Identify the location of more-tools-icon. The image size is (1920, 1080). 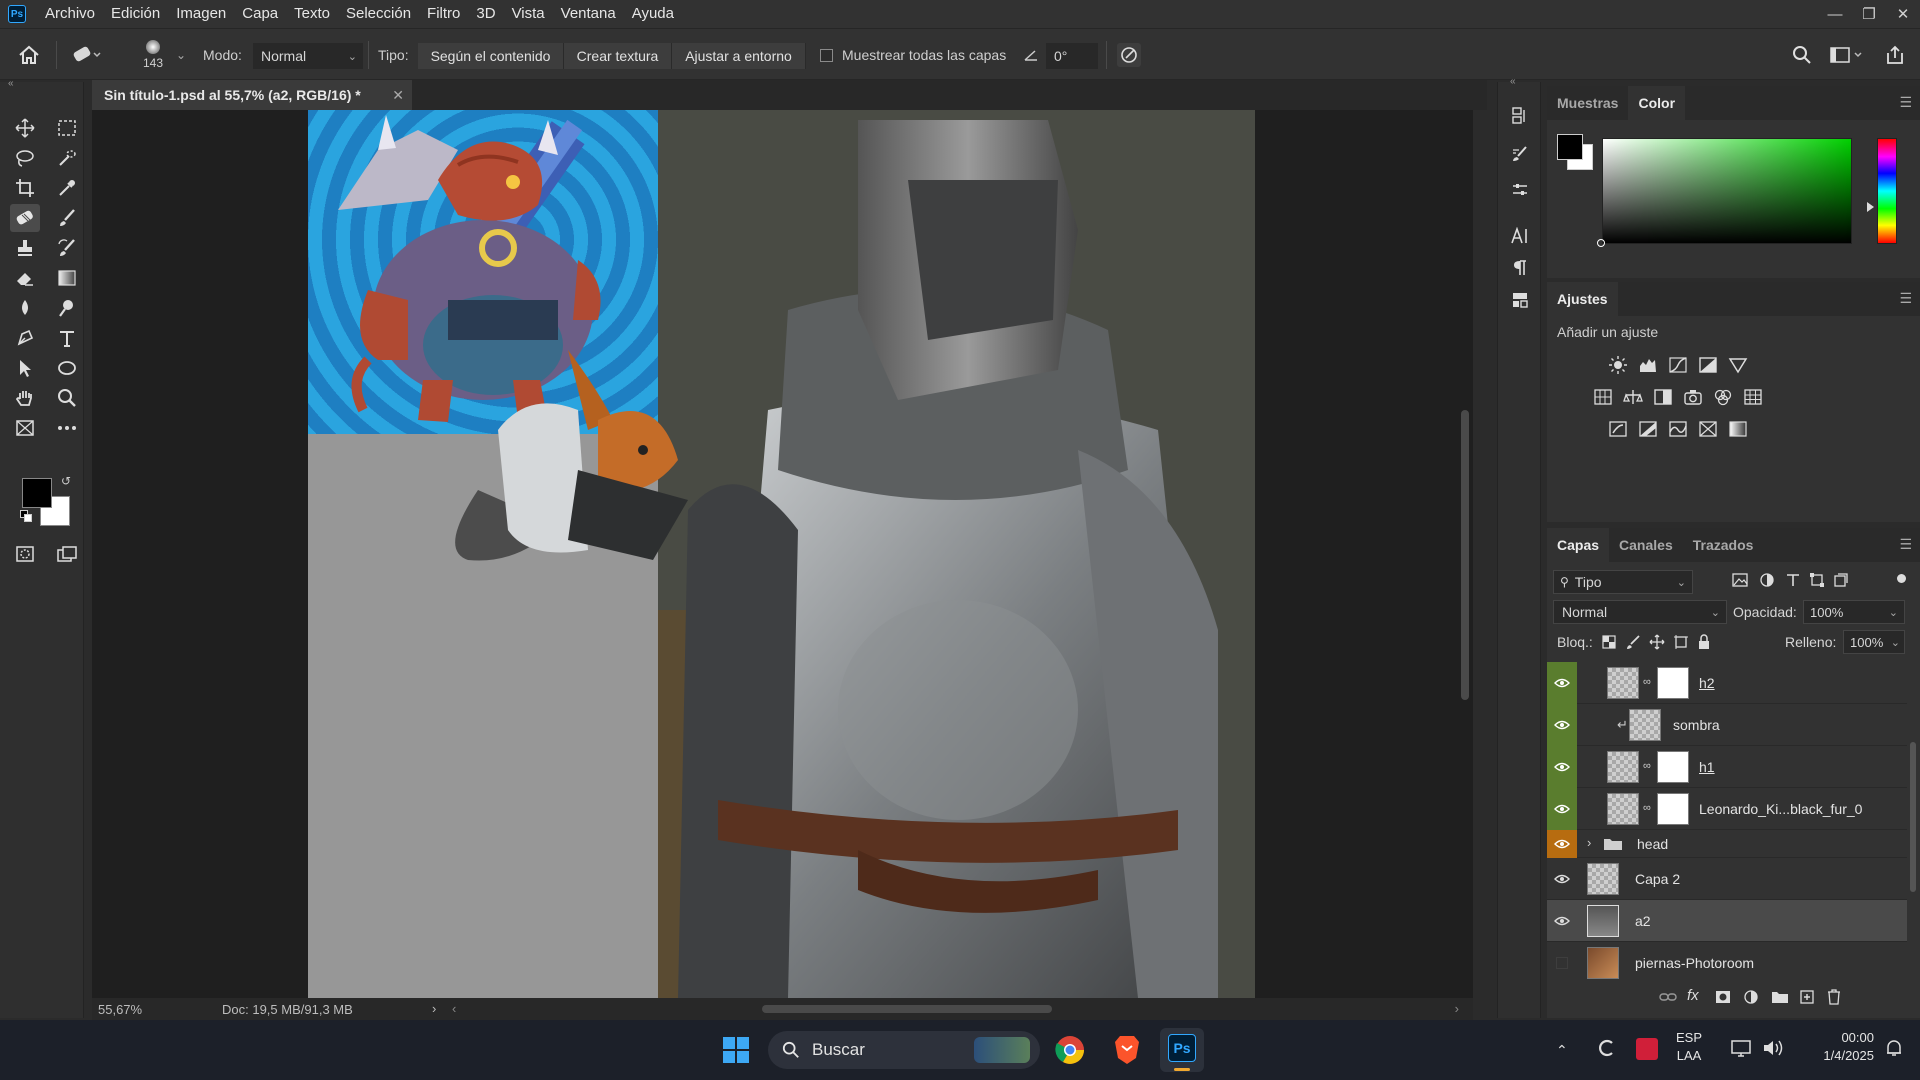
(67, 428).